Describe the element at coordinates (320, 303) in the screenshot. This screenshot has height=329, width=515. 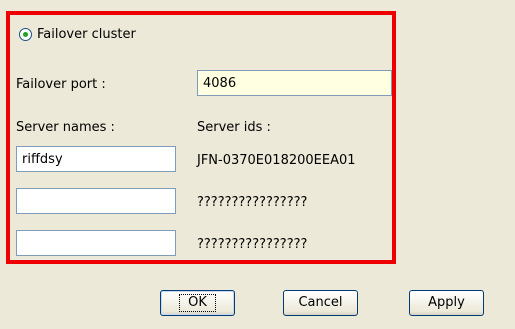
I see `cancel-button: Cancel` at that location.